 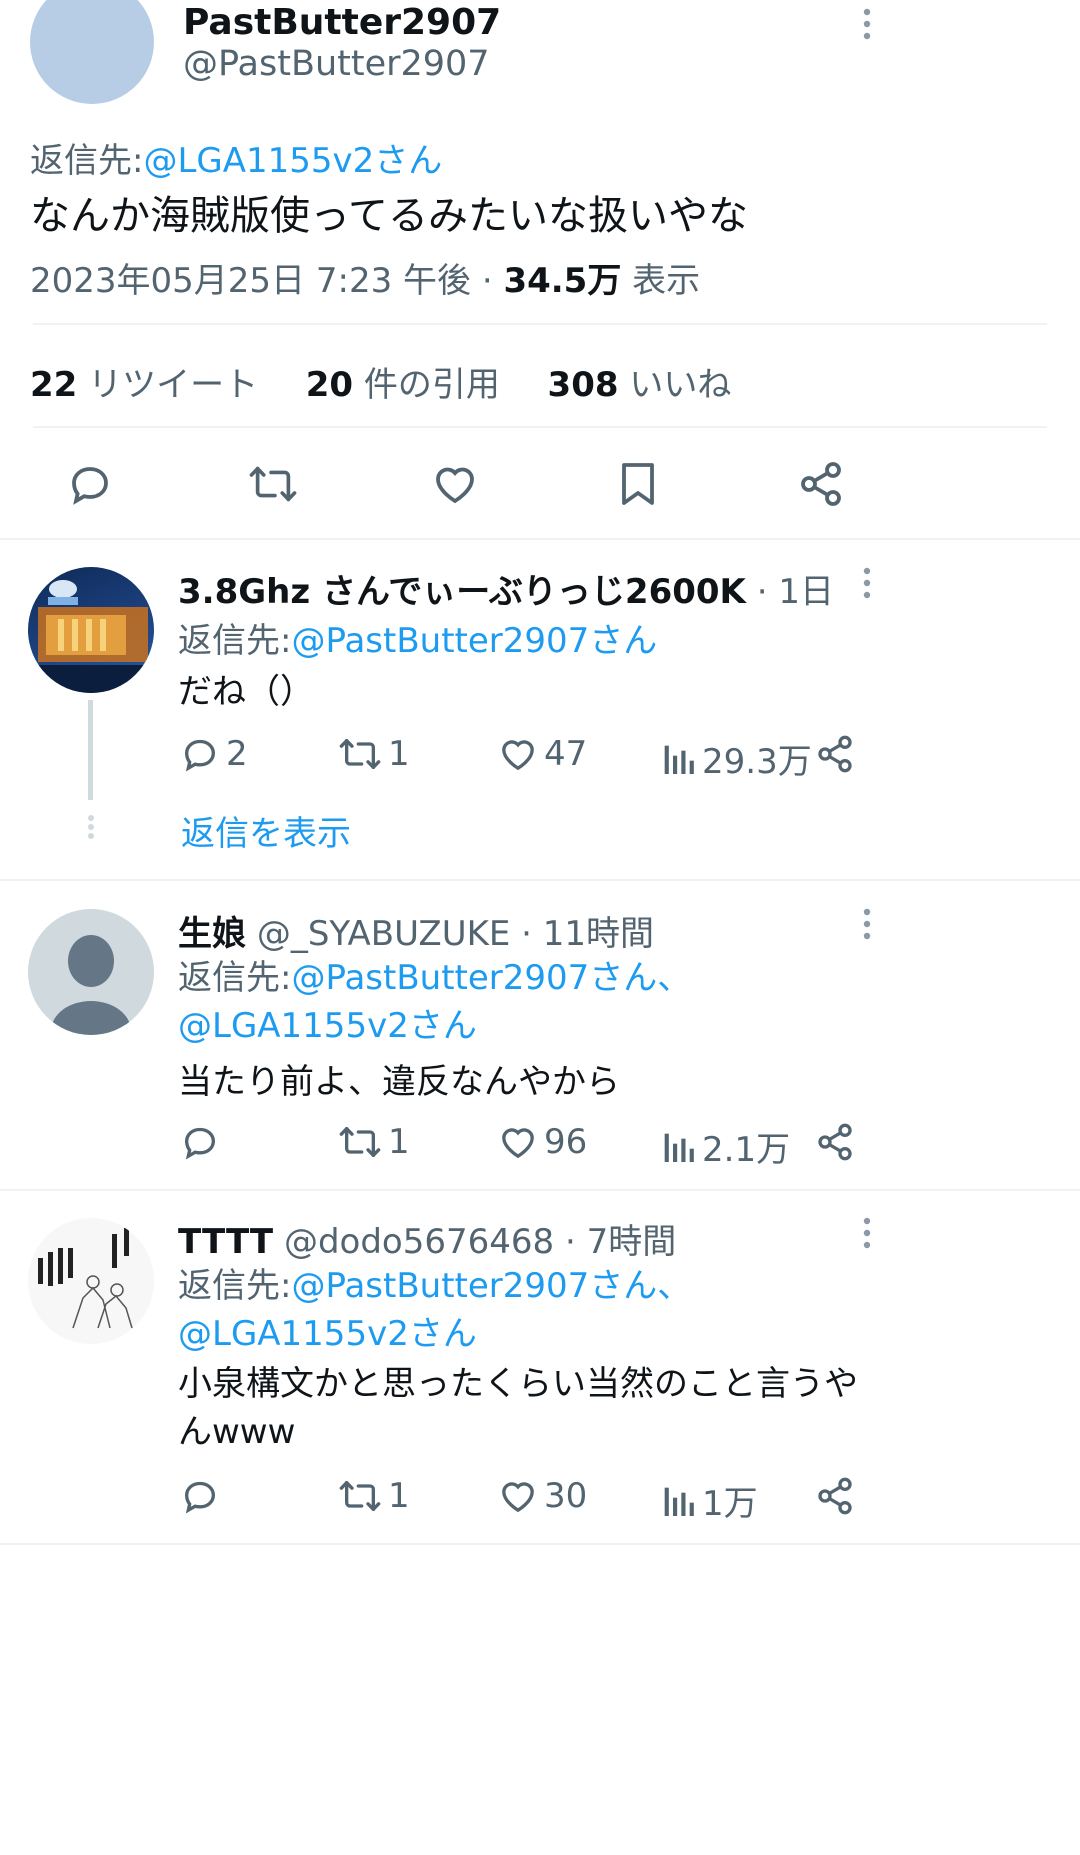 What do you see at coordinates (566, 754) in the screenshot?
I see `like-count: 47` at bounding box center [566, 754].